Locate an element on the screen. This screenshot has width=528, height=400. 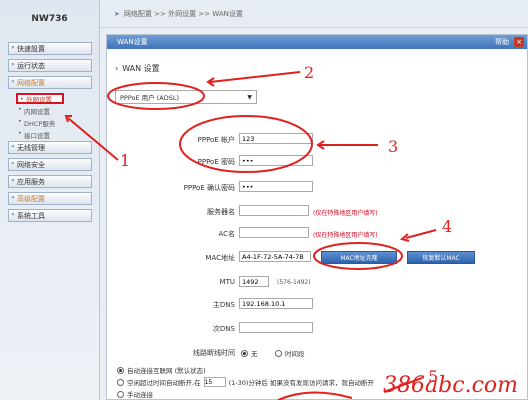
sidebar-item-security: 网络安全 is located at coordinates (50, 164).